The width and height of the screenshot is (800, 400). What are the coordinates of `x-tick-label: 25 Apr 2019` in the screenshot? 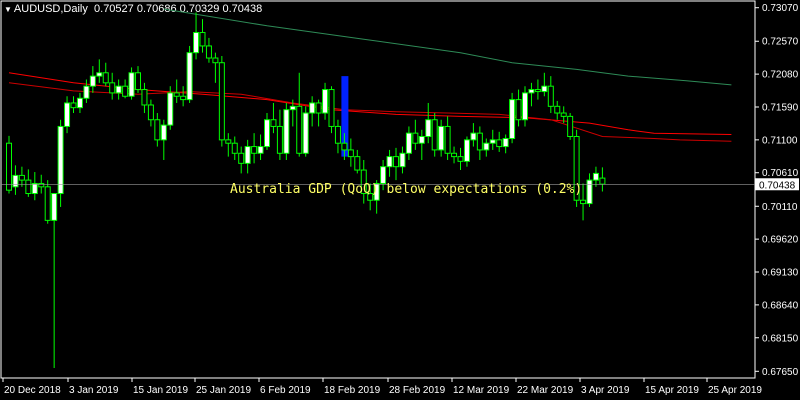 It's located at (735, 390).